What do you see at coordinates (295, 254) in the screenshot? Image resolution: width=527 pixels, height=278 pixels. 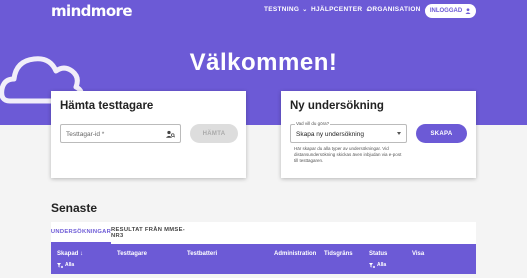 I see `column-administration: Administration` at bounding box center [295, 254].